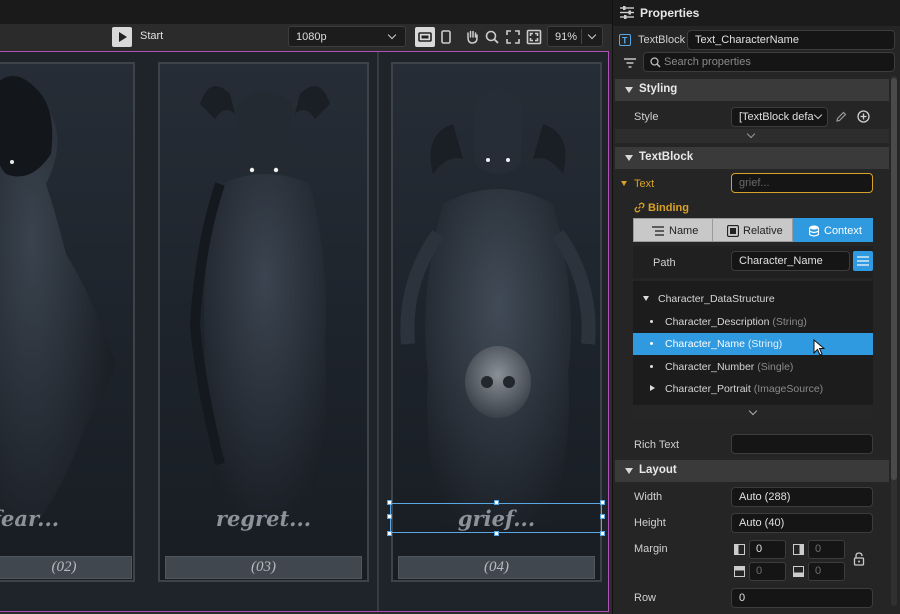  Describe the element at coordinates (819, 347) in the screenshot. I see `mouse-cursor-icon` at that location.